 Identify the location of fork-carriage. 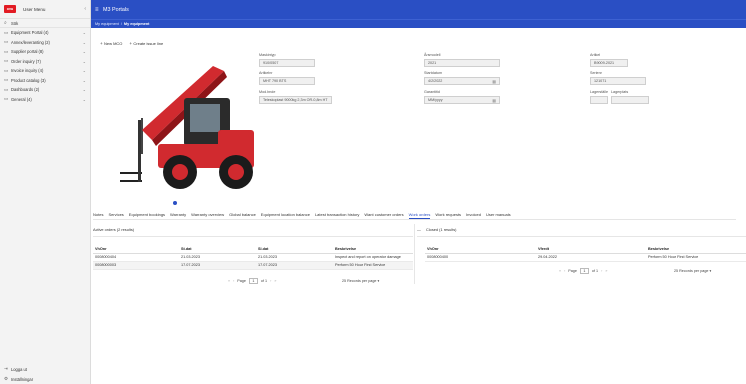
(139, 151).